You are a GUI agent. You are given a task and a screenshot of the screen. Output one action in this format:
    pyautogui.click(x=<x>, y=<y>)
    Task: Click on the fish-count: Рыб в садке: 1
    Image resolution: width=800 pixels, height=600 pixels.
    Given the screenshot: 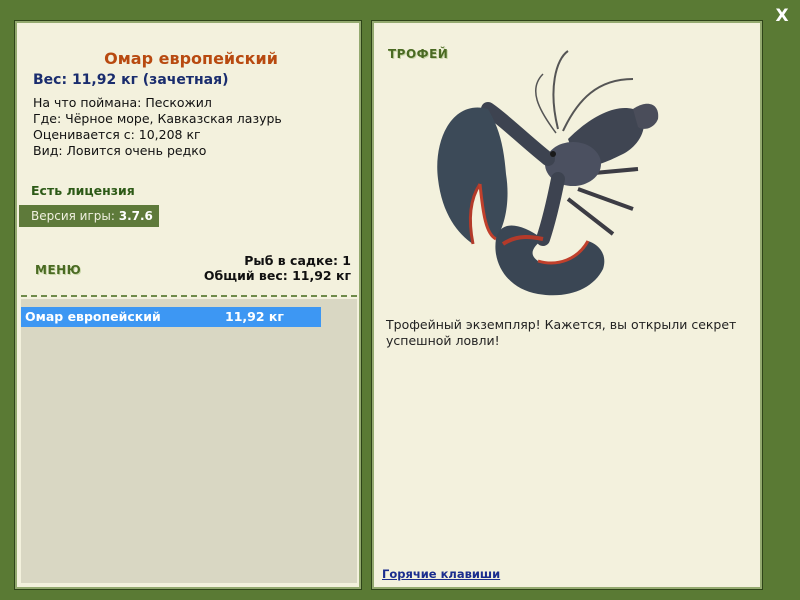 What is the action you would take?
    pyautogui.click(x=297, y=260)
    